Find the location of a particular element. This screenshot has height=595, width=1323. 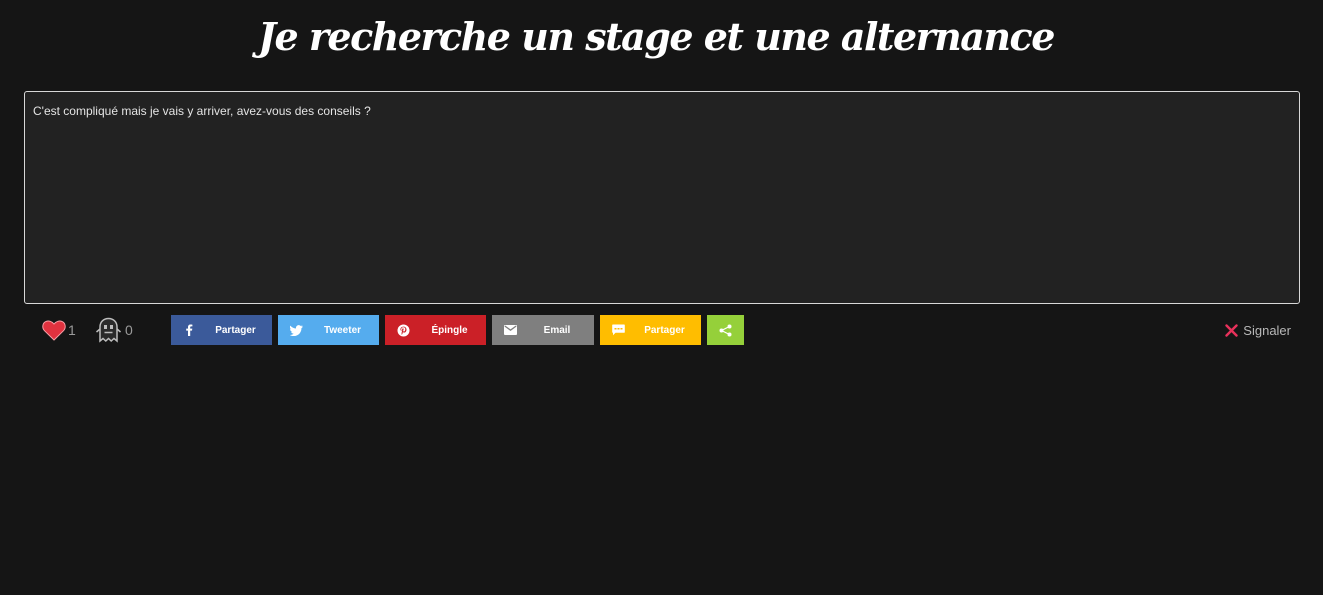

pinterest-icon is located at coordinates (403, 330).